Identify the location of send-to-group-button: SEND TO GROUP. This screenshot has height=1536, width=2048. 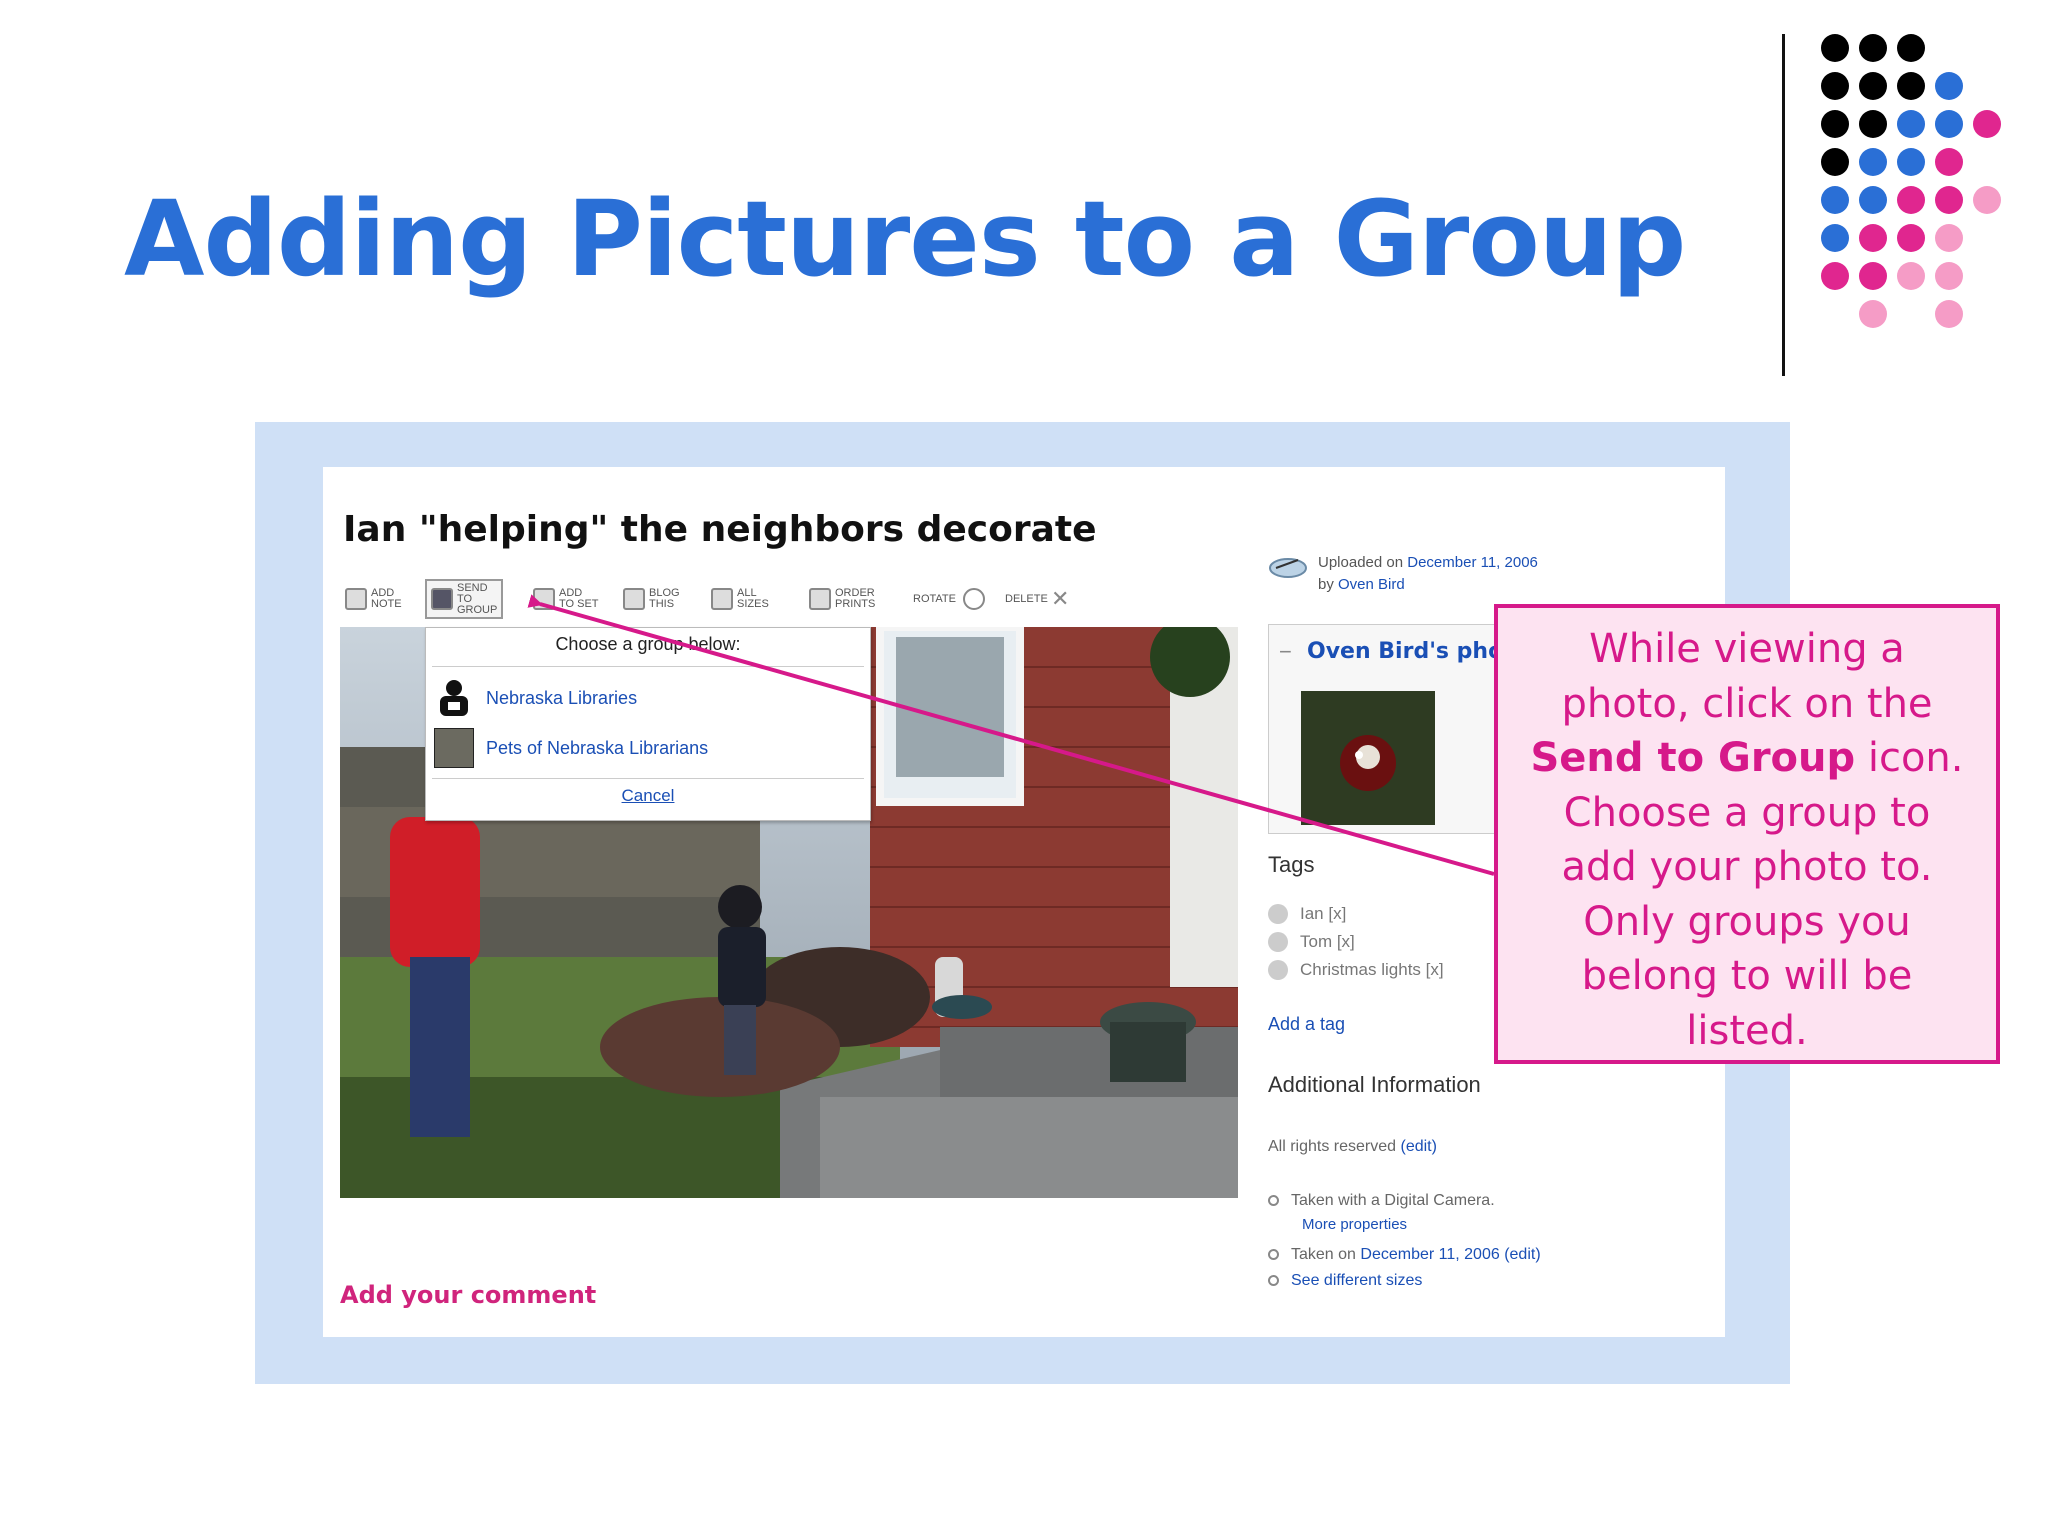
(464, 599).